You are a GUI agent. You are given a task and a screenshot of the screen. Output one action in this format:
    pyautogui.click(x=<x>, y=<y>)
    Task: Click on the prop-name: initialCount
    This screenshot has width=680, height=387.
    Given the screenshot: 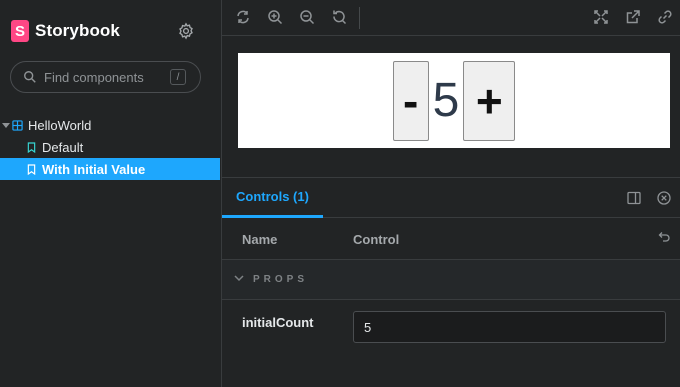 What is the action you would take?
    pyautogui.click(x=278, y=322)
    